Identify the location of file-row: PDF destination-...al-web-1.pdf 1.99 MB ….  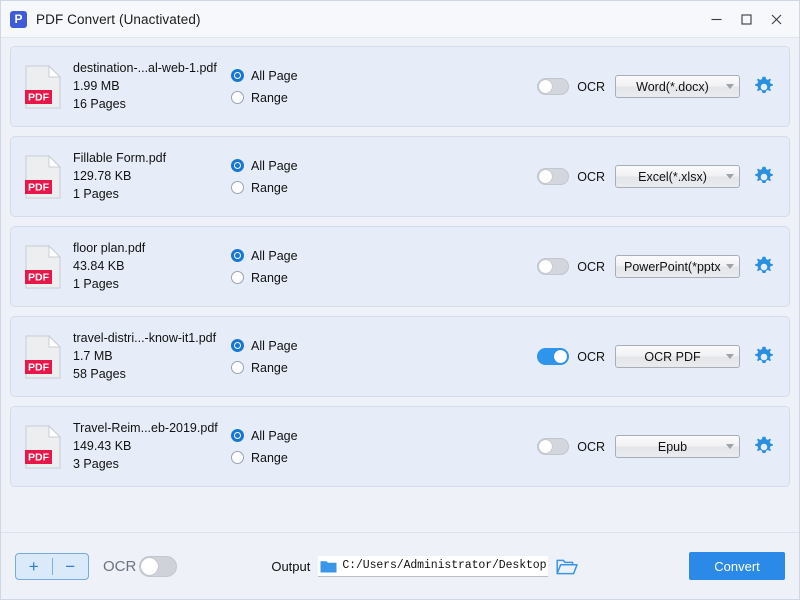
(400, 86).